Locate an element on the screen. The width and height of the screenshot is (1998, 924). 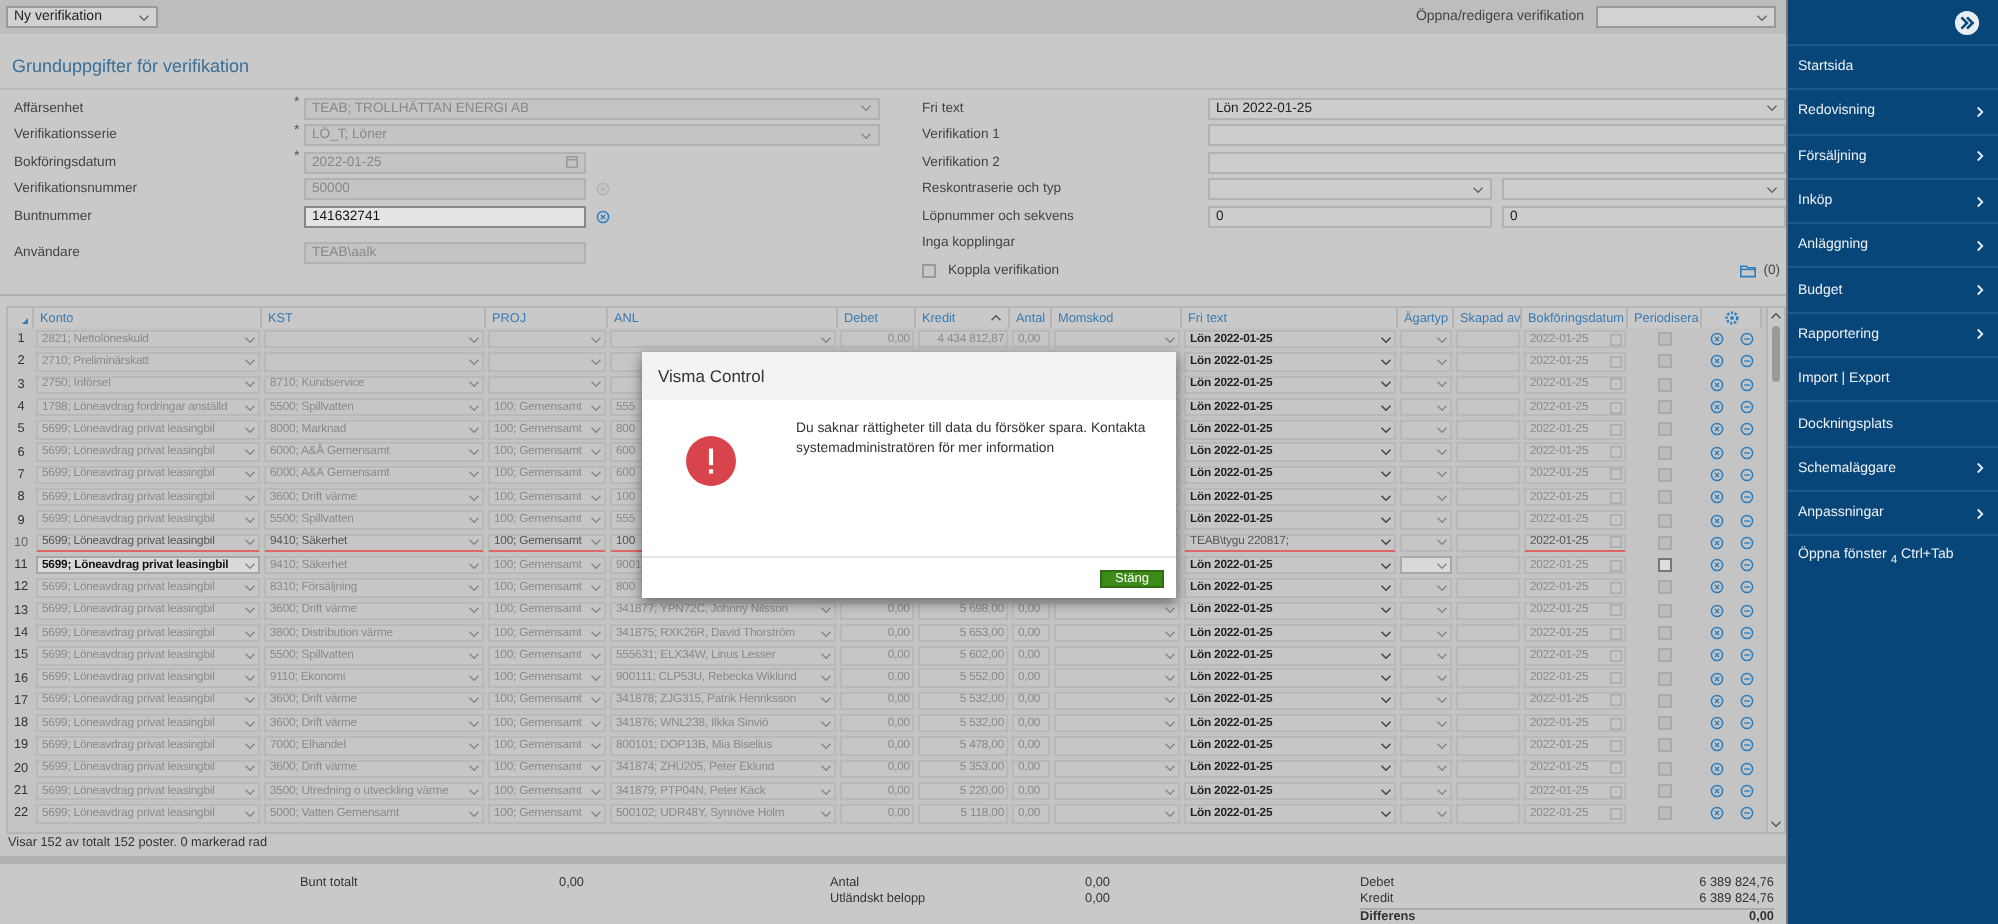
dialog-title: Visma Control is located at coordinates (909, 376).